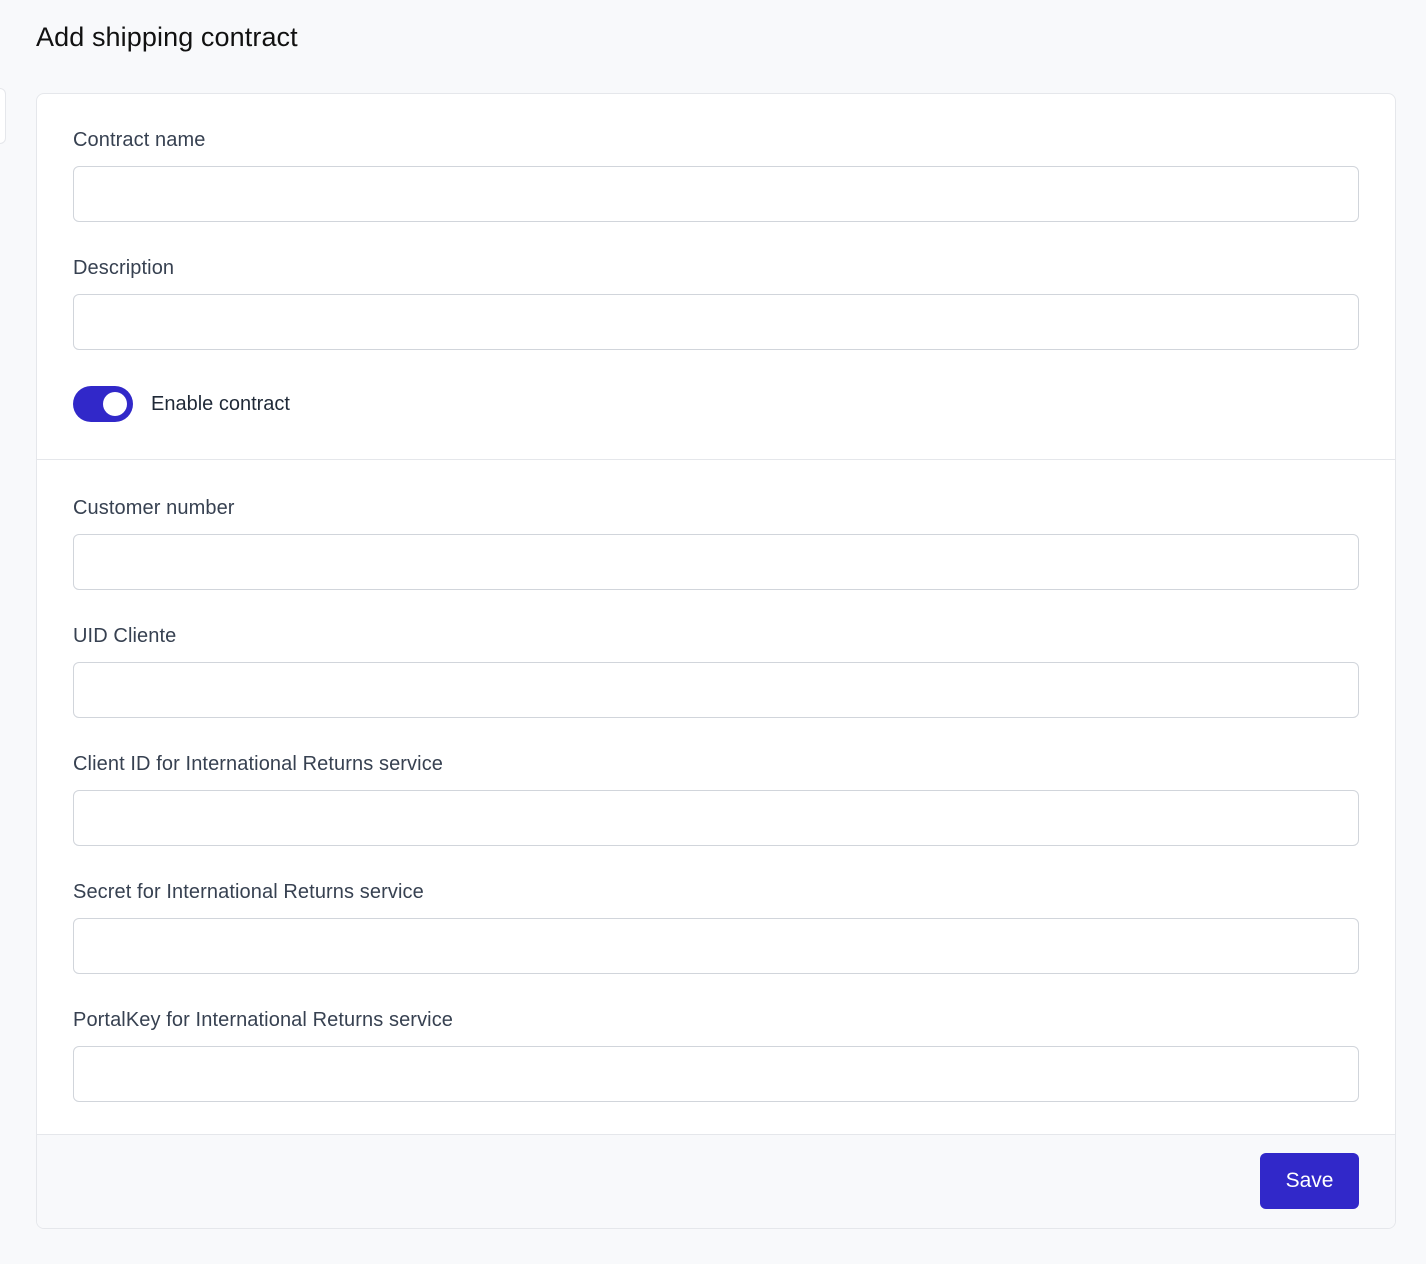 The width and height of the screenshot is (1426, 1264). I want to click on contract-name-label: Contract name, so click(139, 140).